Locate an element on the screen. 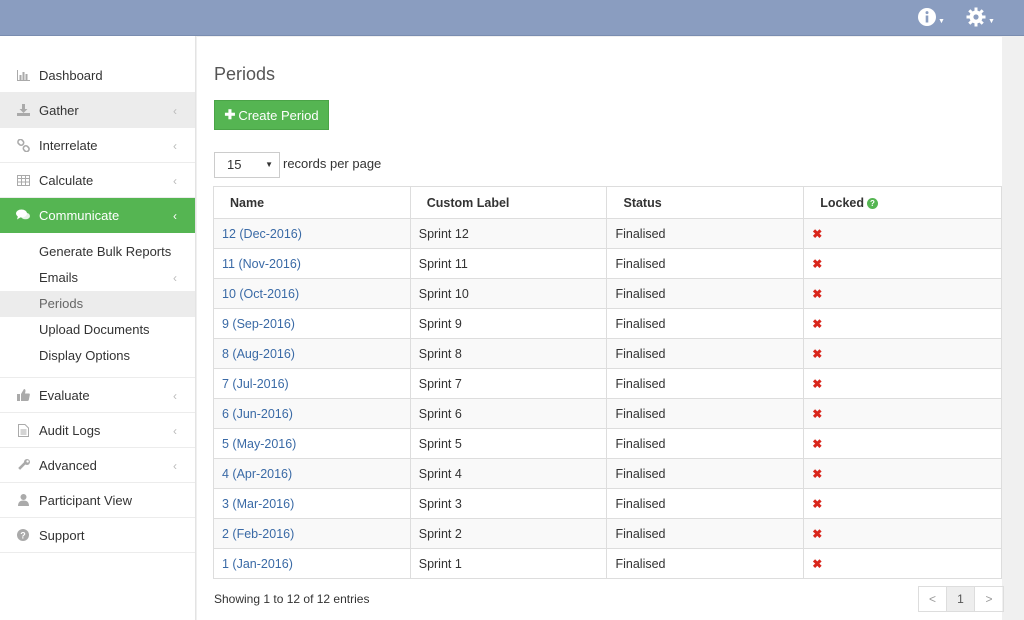 This screenshot has width=1024, height=620. records-per-page-select: 15 ▼ is located at coordinates (247, 165).